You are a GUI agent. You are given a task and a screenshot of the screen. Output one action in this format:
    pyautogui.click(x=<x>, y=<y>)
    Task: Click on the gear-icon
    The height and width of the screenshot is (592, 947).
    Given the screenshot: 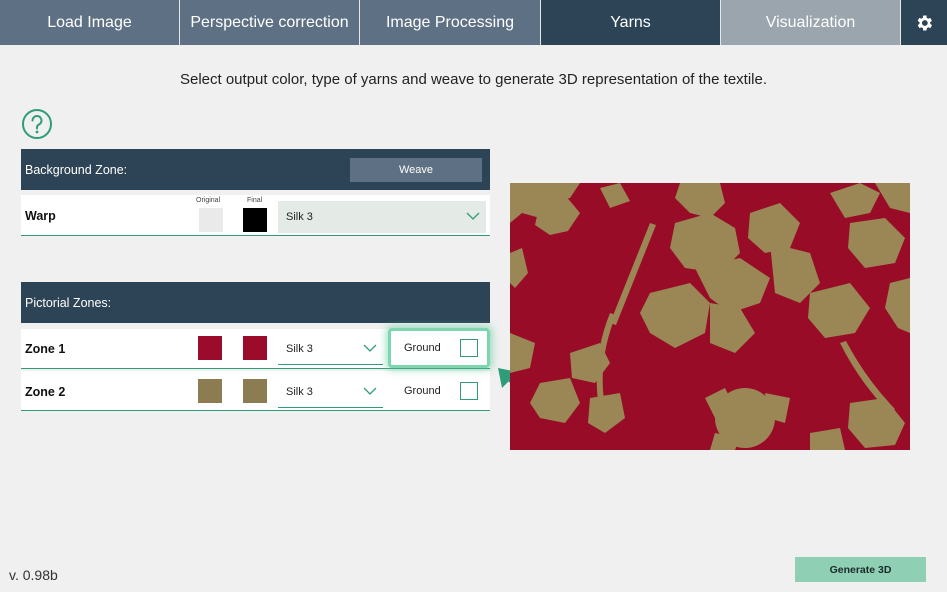 What is the action you would take?
    pyautogui.click(x=924, y=22)
    